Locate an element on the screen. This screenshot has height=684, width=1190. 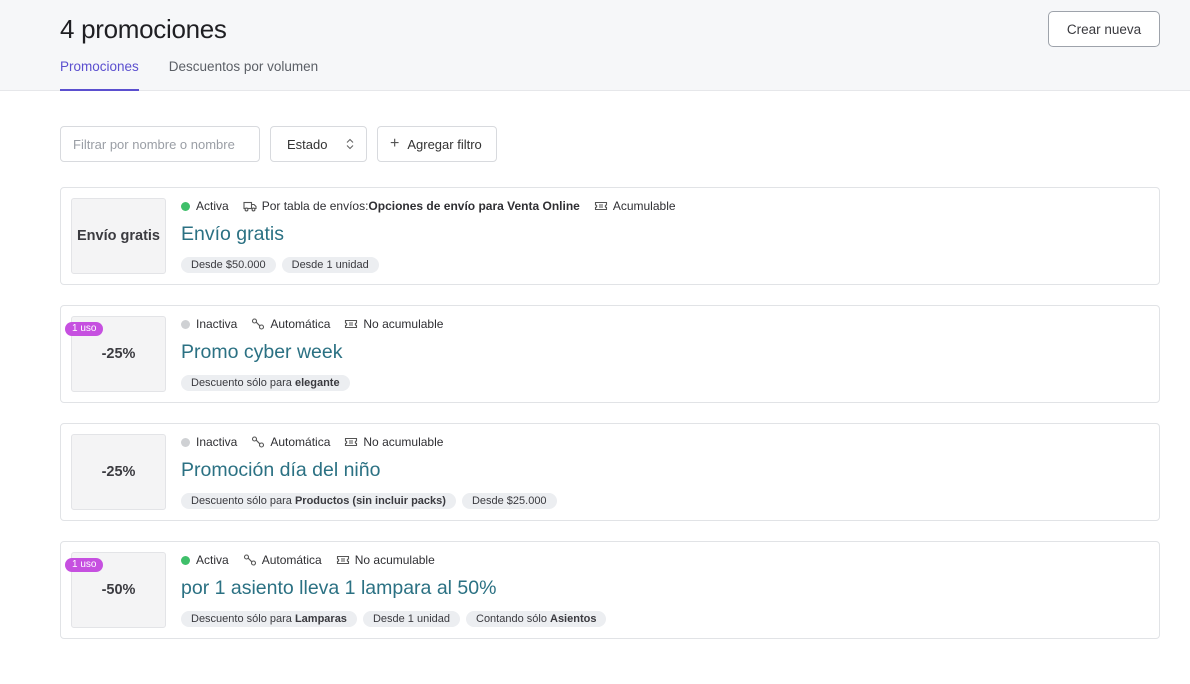
tag-bold-text: elegante is located at coordinates (317, 383).